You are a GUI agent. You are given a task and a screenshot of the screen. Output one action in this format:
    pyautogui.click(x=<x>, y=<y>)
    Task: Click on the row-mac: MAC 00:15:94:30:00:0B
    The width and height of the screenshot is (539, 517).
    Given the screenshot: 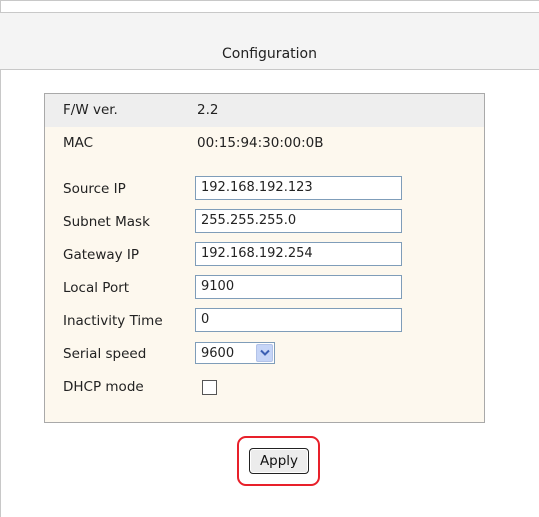 What is the action you would take?
    pyautogui.click(x=264, y=143)
    